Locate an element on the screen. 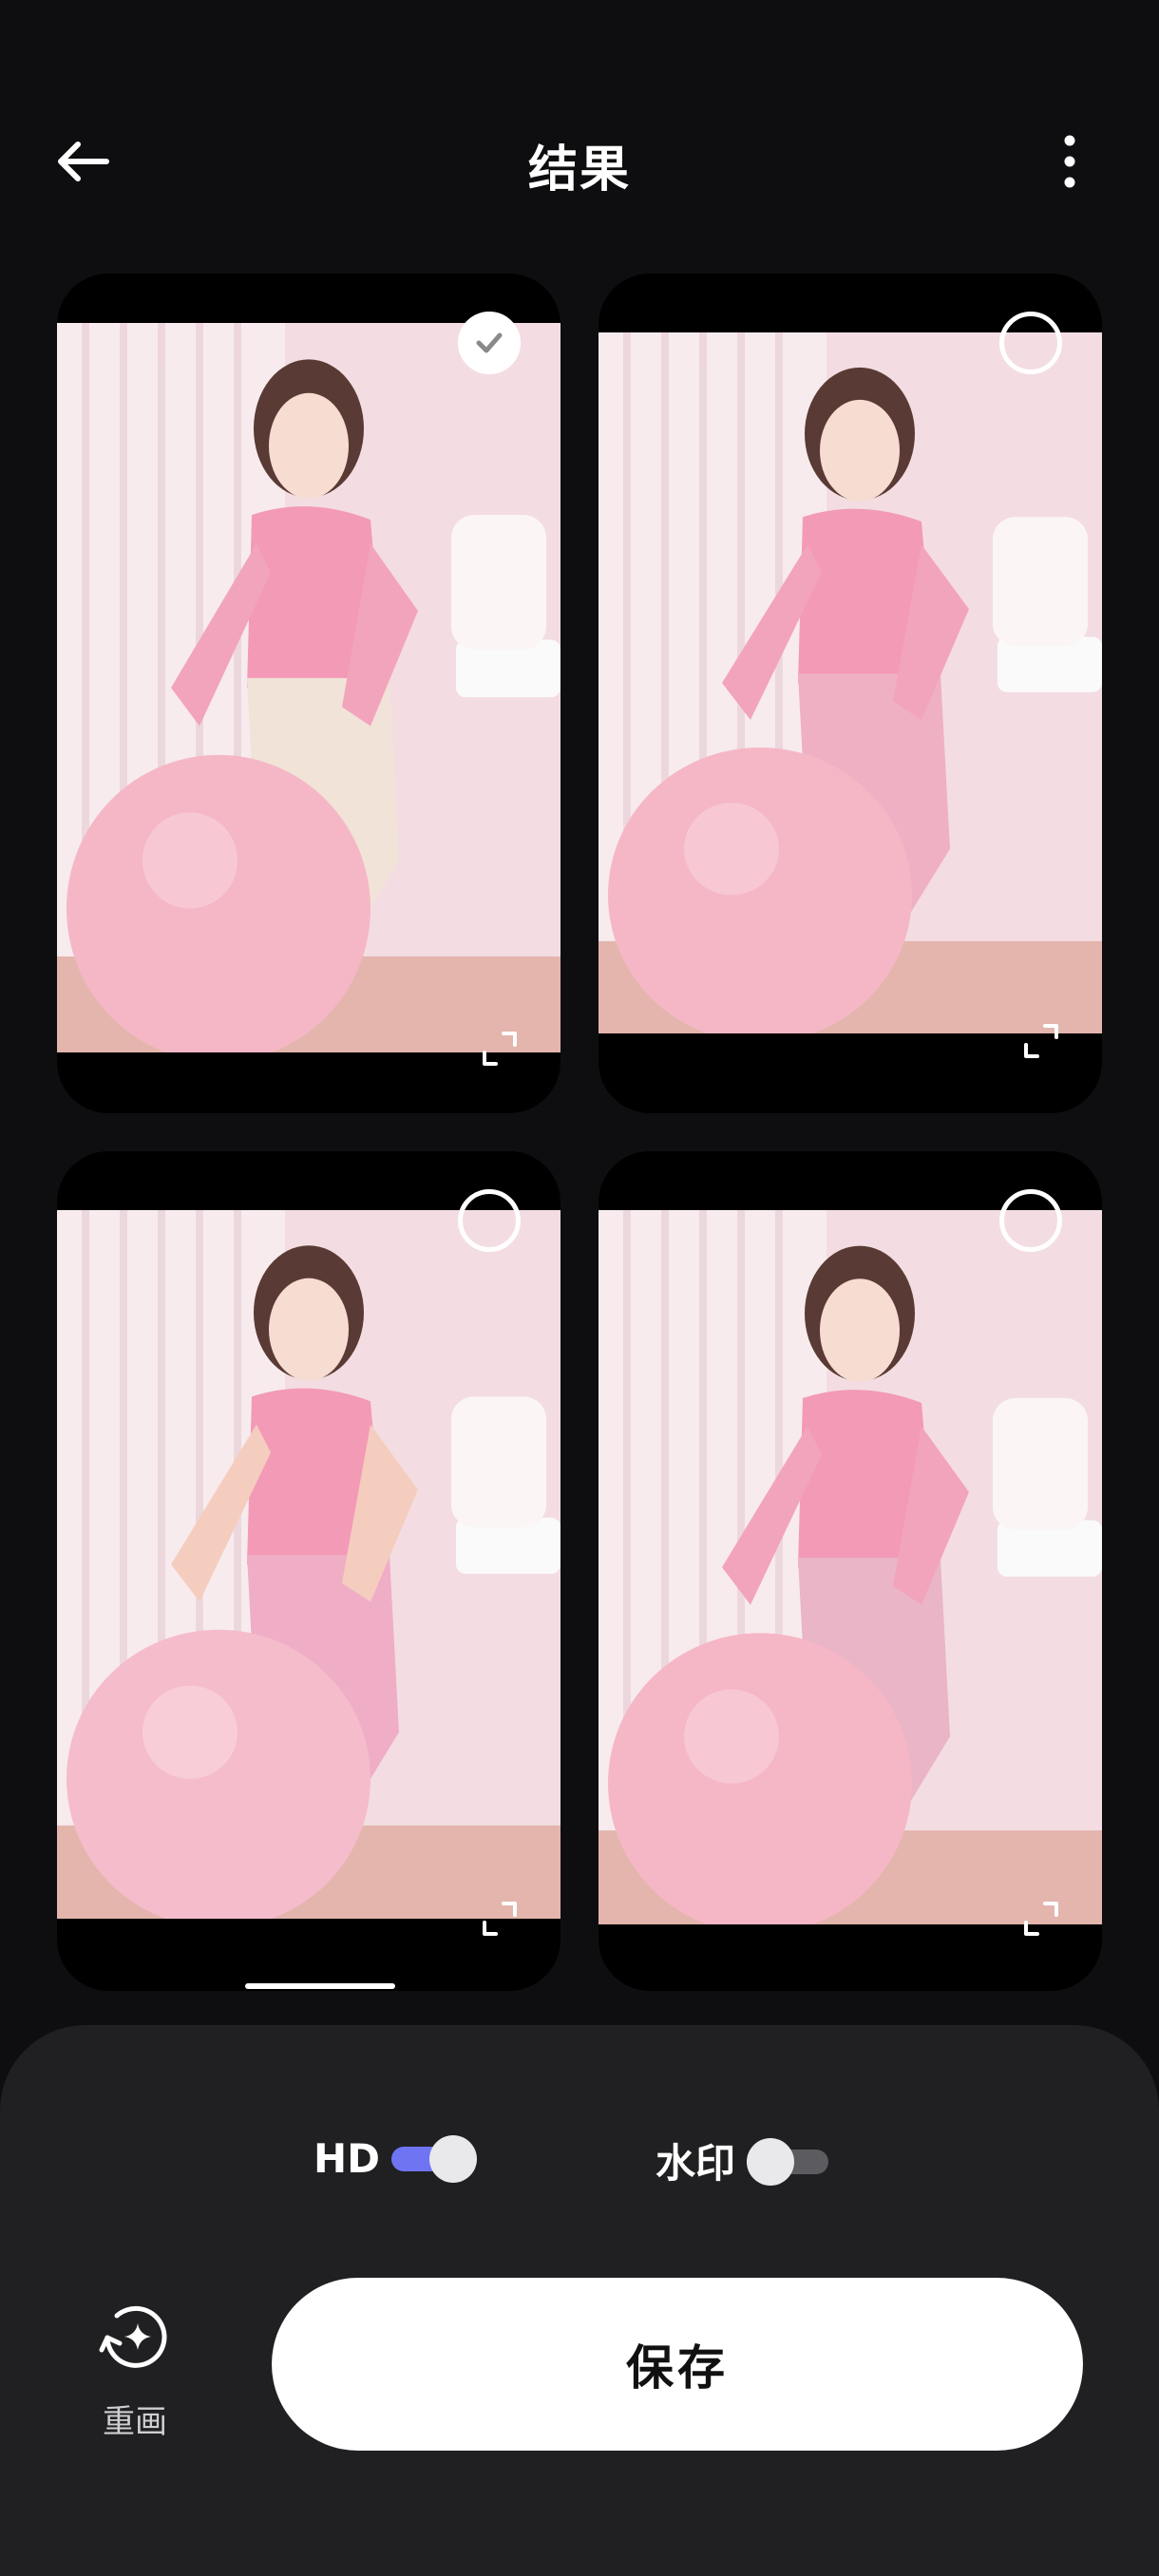 The image size is (1159, 2576). check-icon is located at coordinates (489, 342).